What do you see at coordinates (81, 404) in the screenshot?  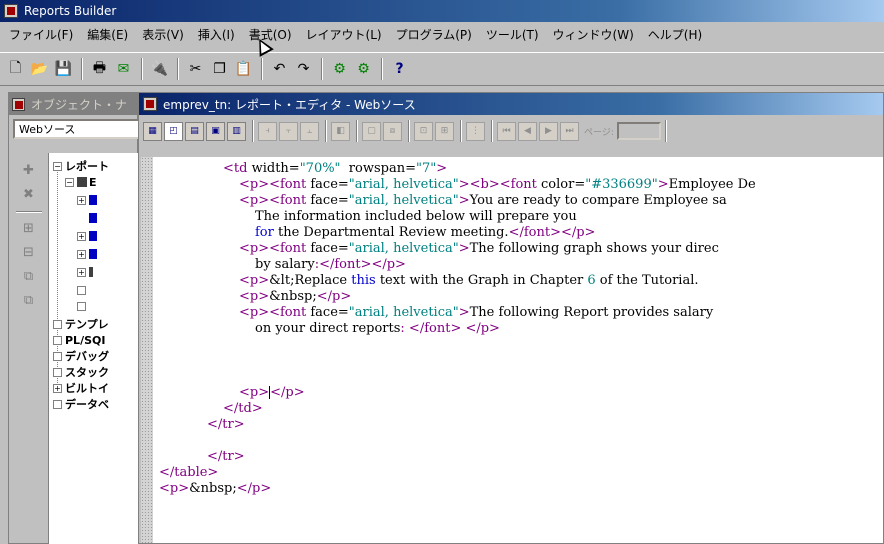 I see `tree-item-database: データベ` at bounding box center [81, 404].